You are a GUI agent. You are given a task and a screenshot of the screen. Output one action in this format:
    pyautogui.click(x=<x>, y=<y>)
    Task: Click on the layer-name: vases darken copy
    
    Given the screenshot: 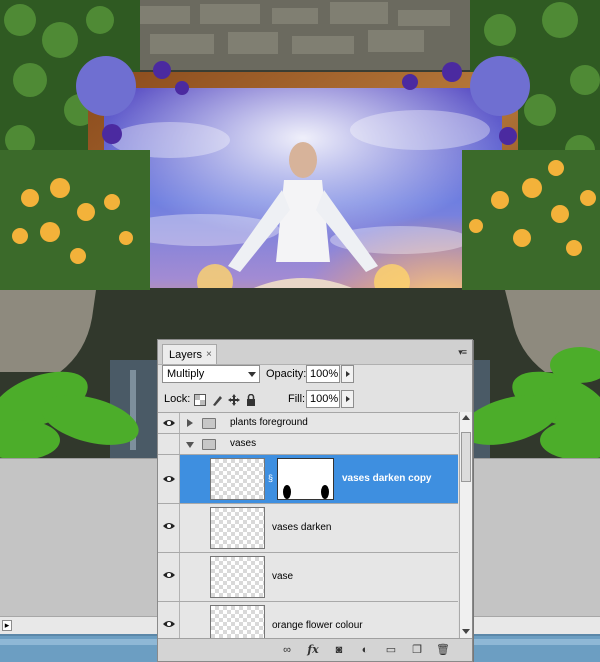 What is the action you would take?
    pyautogui.click(x=387, y=478)
    